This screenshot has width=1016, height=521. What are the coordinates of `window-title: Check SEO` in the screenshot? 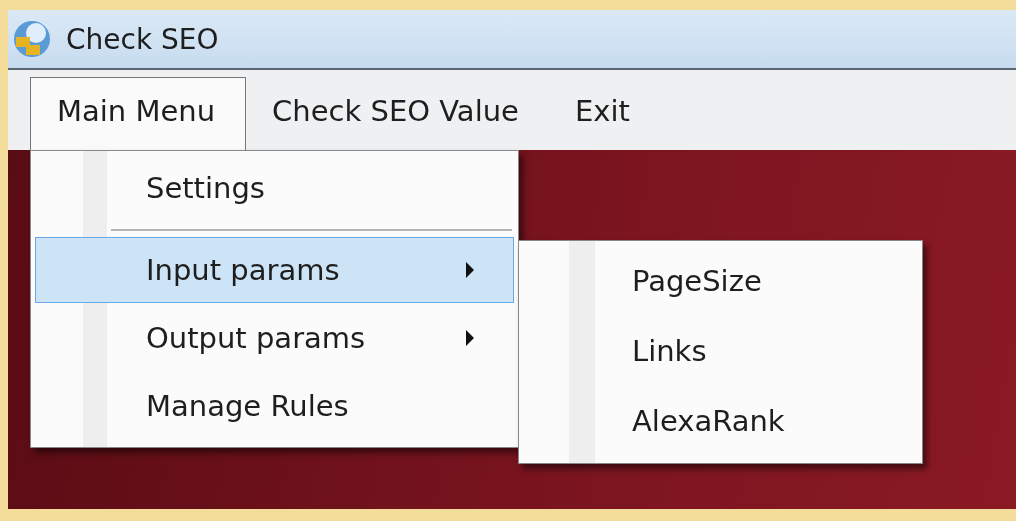 It's located at (142, 39).